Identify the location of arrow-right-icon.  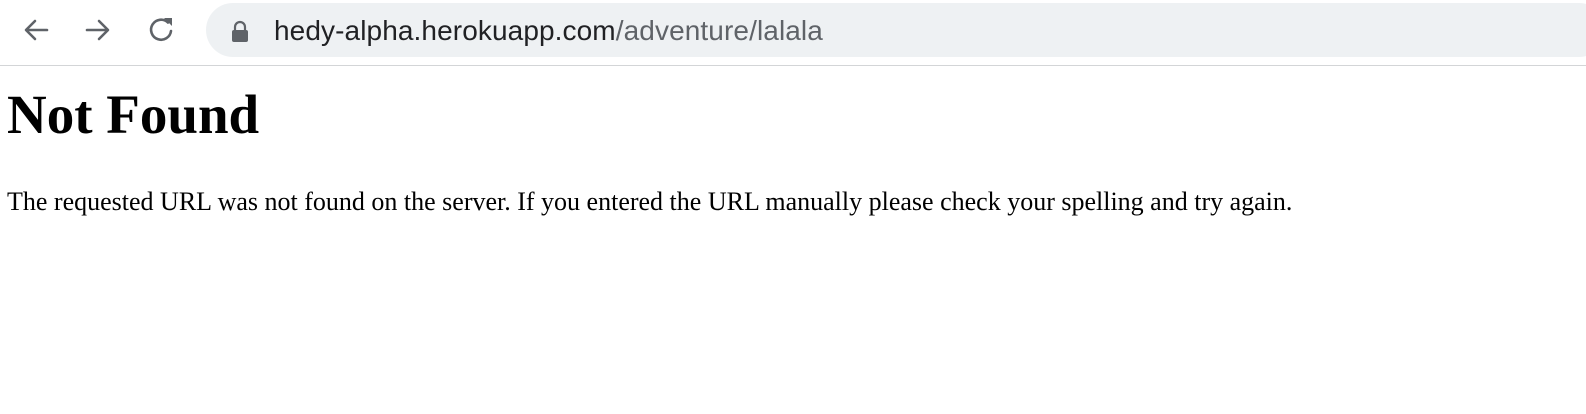
(97, 30).